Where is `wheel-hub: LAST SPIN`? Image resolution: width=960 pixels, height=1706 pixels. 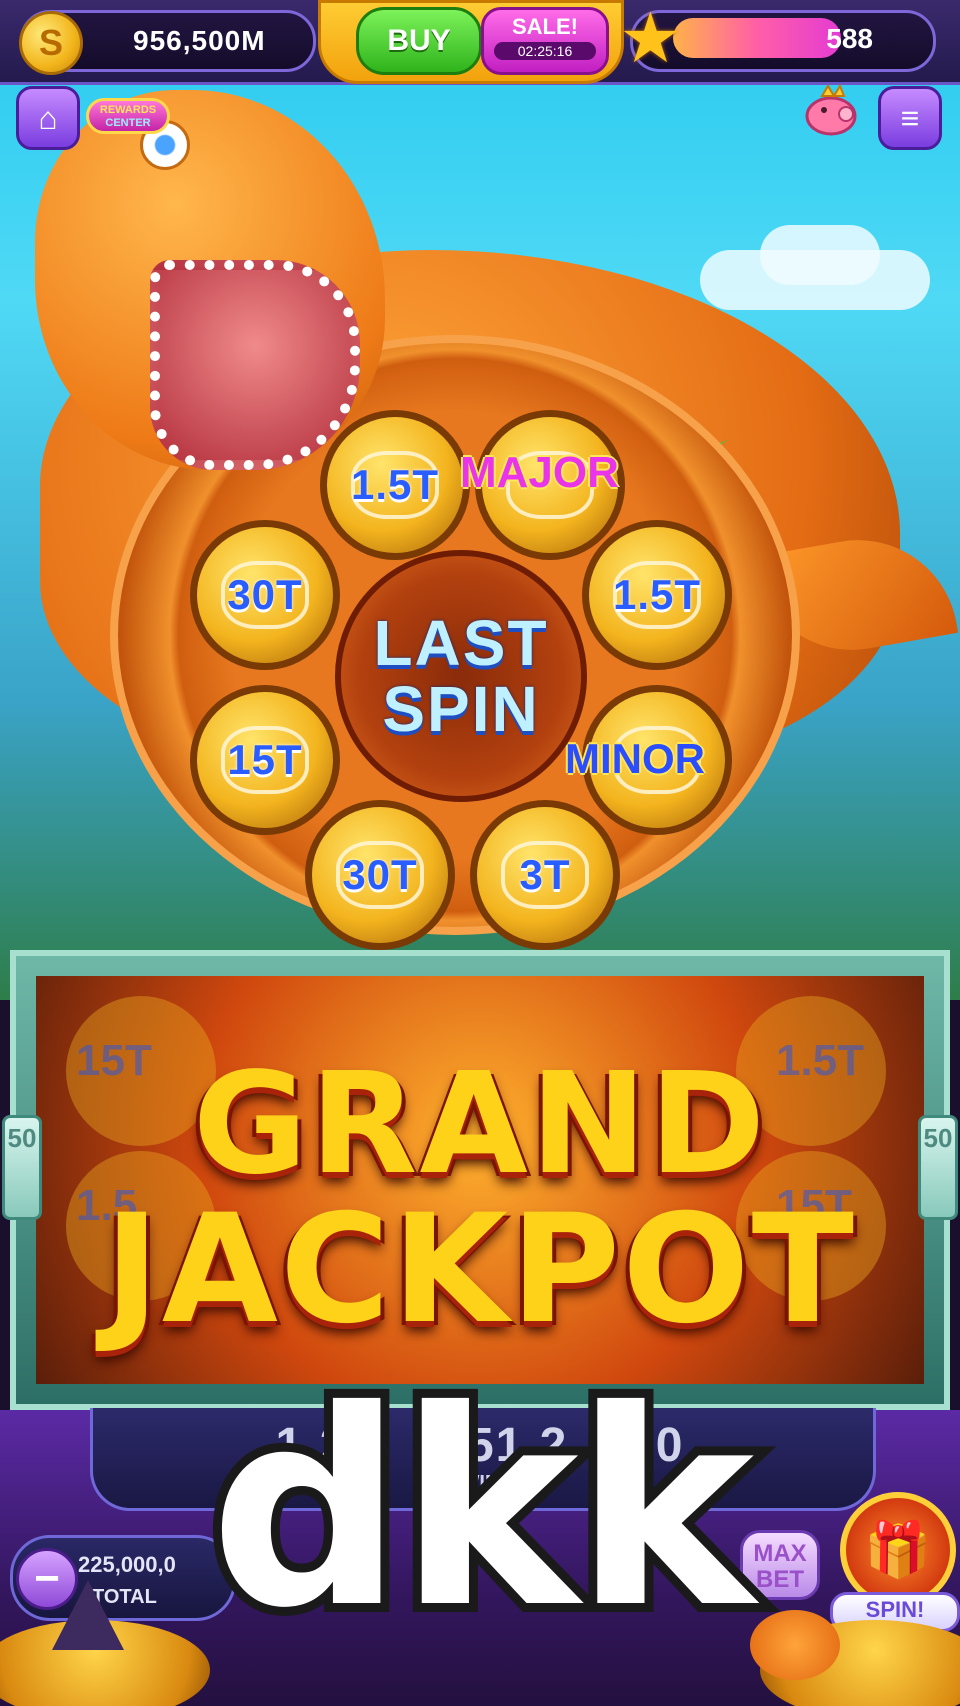 wheel-hub: LAST SPIN is located at coordinates (461, 676).